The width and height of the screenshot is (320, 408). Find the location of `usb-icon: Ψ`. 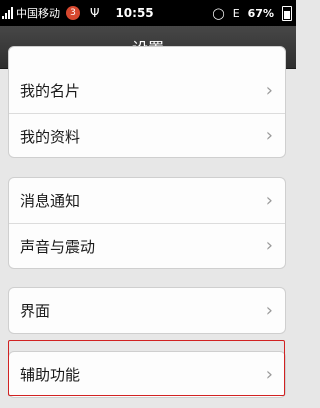

usb-icon: Ψ is located at coordinates (95, 13).